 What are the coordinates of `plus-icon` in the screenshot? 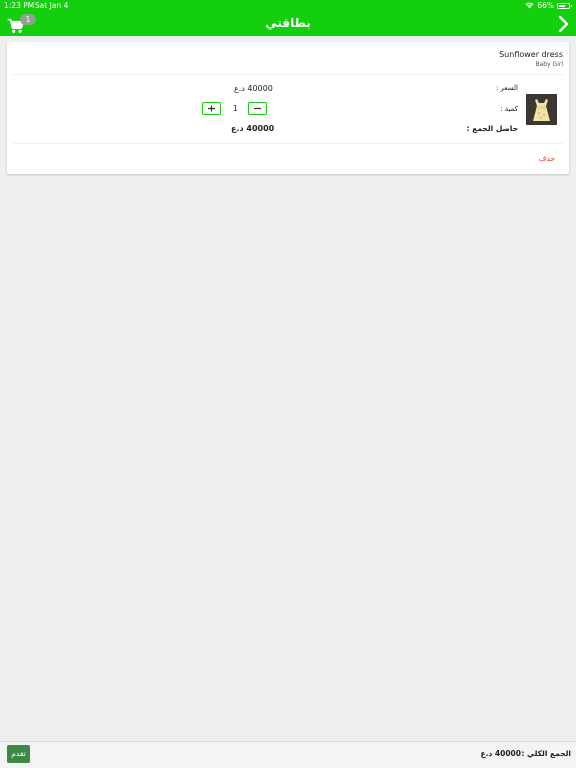 It's located at (211, 108).